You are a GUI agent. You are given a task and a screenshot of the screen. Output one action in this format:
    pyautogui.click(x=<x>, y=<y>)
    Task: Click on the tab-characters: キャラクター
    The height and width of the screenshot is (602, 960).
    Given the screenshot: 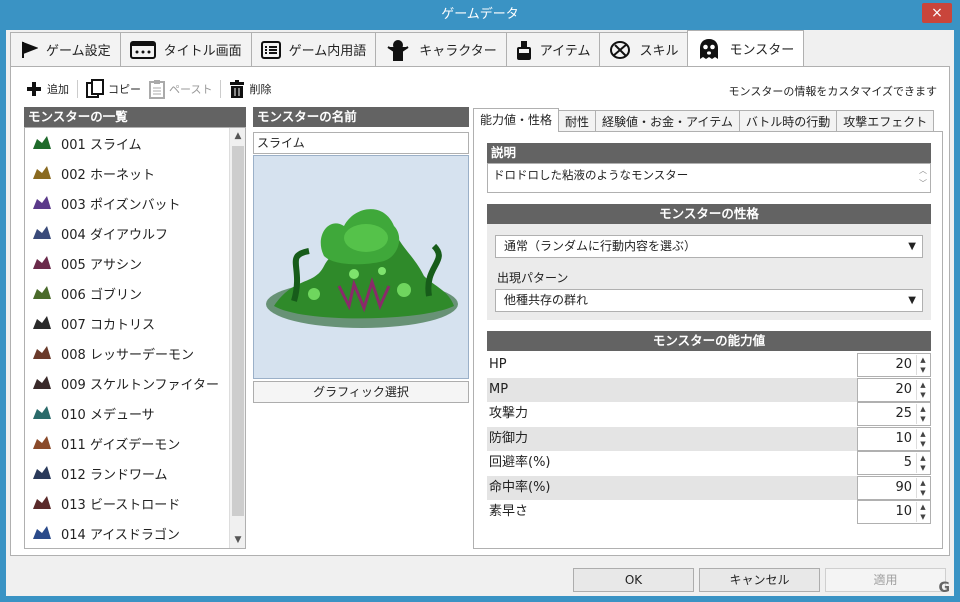 What is the action you would take?
    pyautogui.click(x=441, y=49)
    